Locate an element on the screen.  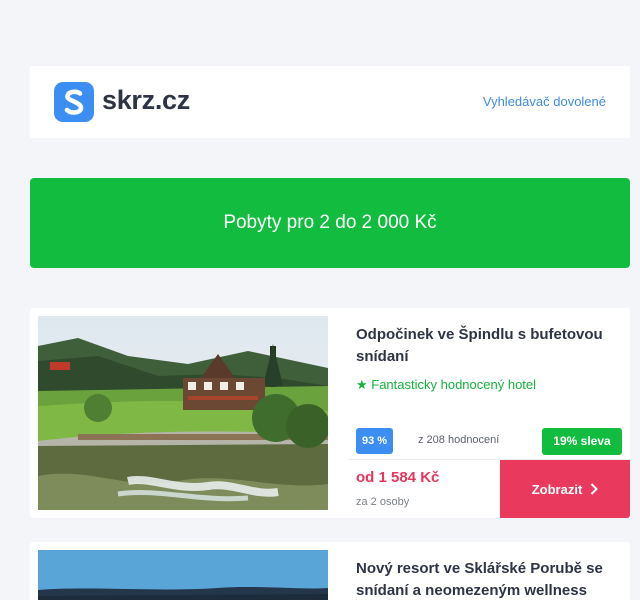
chevron-right-icon is located at coordinates (595, 489).